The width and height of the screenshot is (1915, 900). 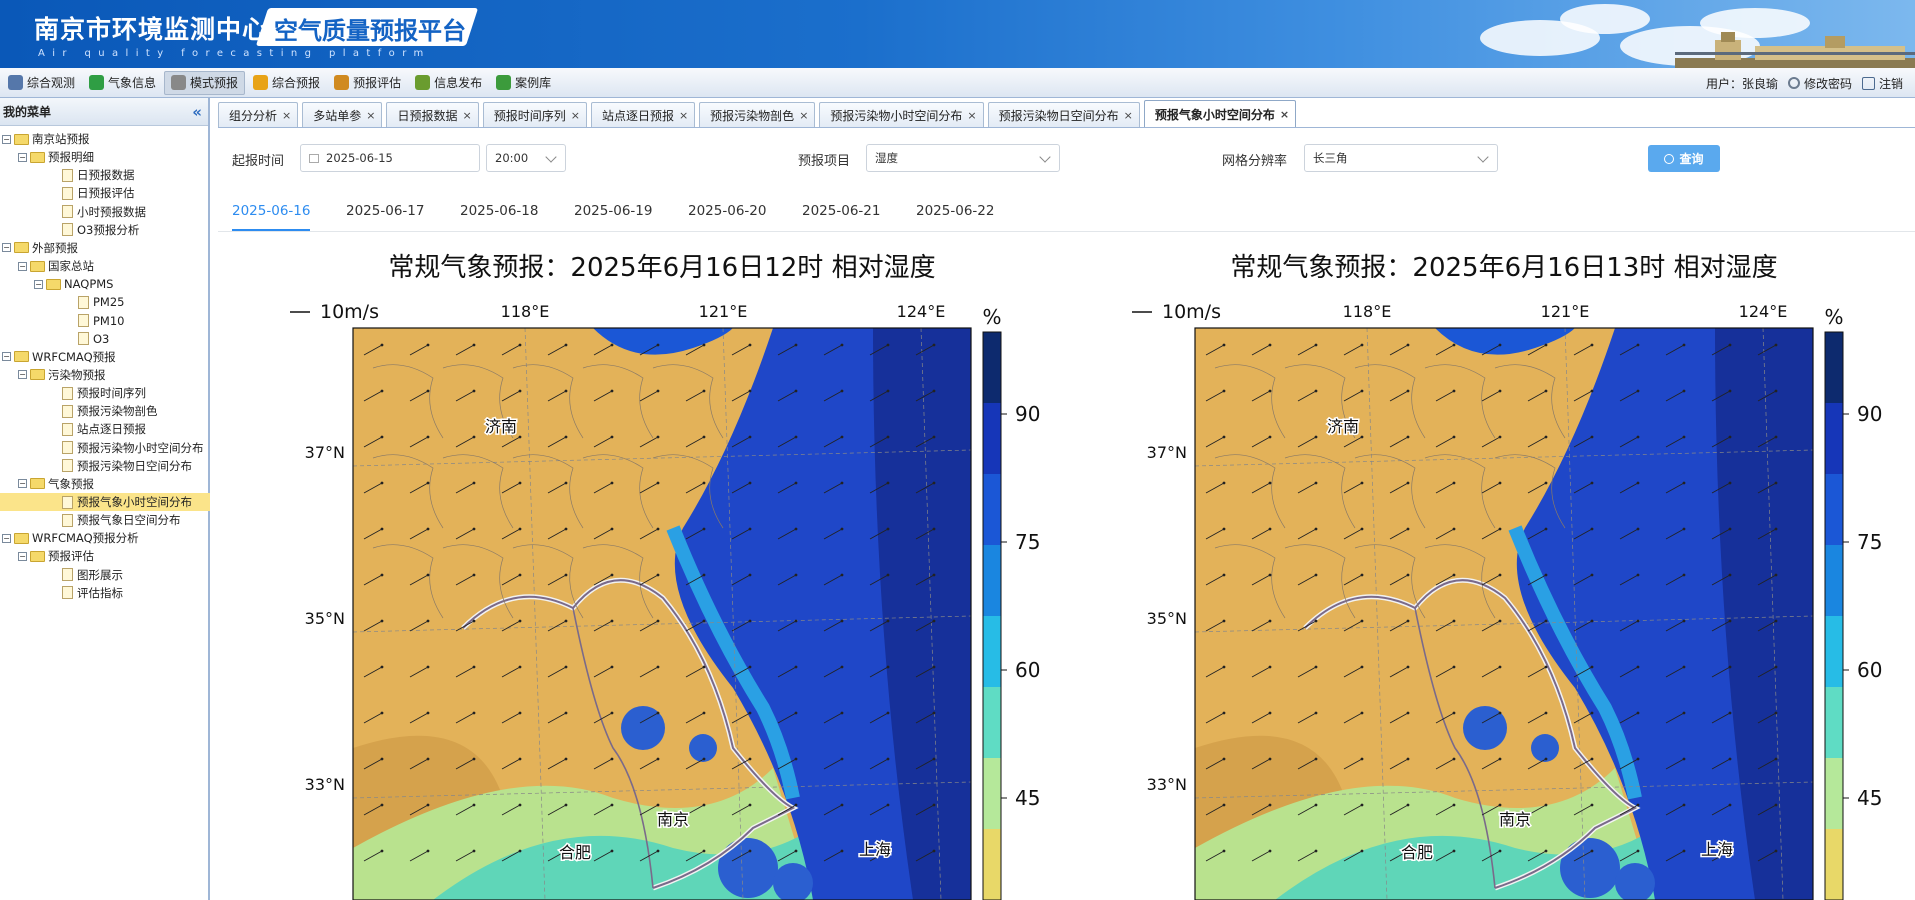 What do you see at coordinates (197, 112) in the screenshot?
I see `collapse-sidebar-icon: «` at bounding box center [197, 112].